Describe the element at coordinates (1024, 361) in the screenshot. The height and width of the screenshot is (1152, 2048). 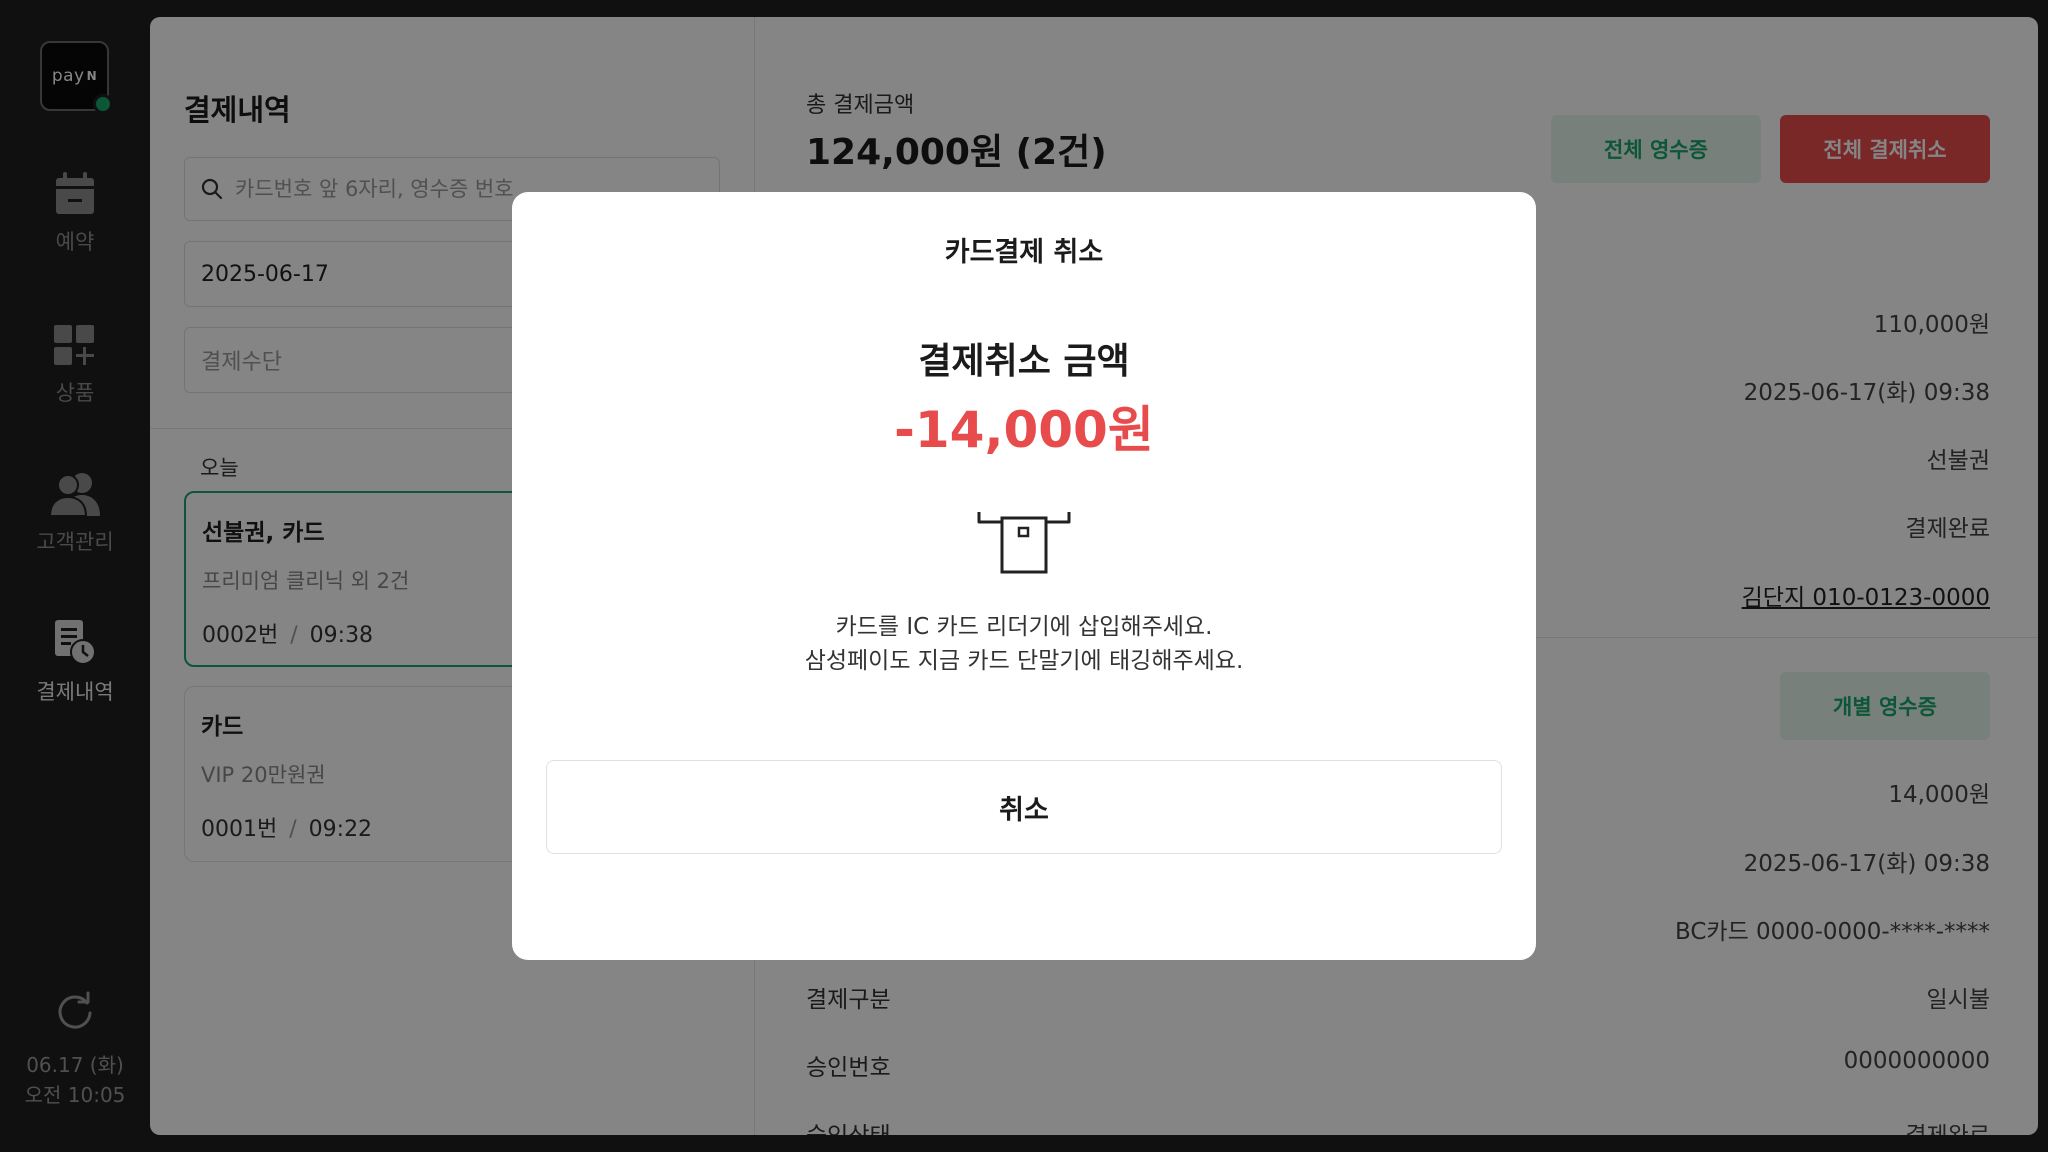
I see `dialog-subtitle: 결제취소 금액` at that location.